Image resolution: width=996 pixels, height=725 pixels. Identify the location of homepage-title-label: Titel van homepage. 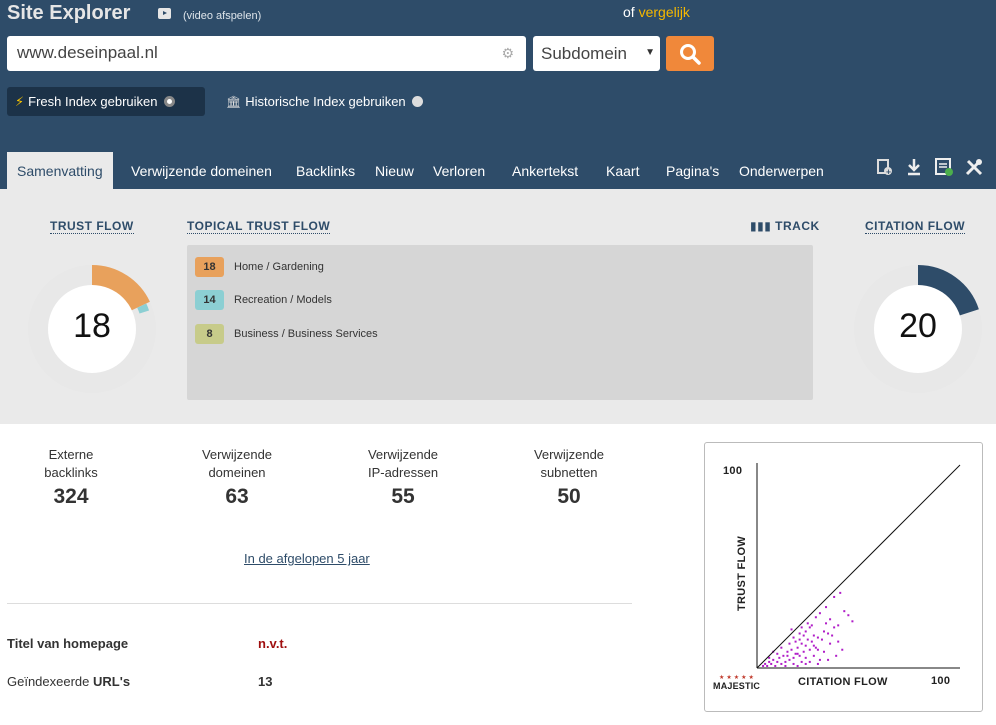
(68, 643).